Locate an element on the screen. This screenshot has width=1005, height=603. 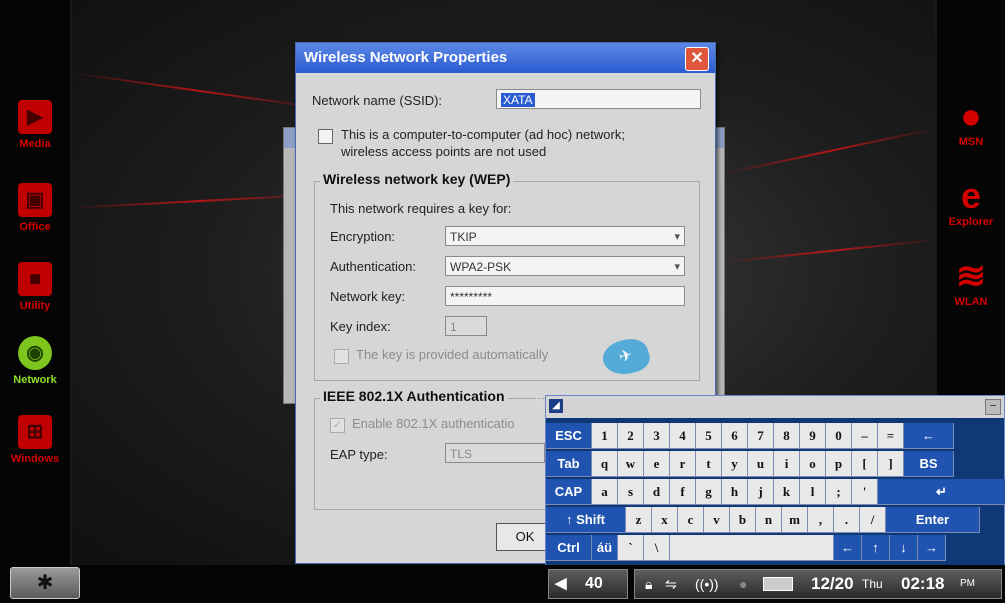
auth-label: Authentication: is located at coordinates (373, 266).